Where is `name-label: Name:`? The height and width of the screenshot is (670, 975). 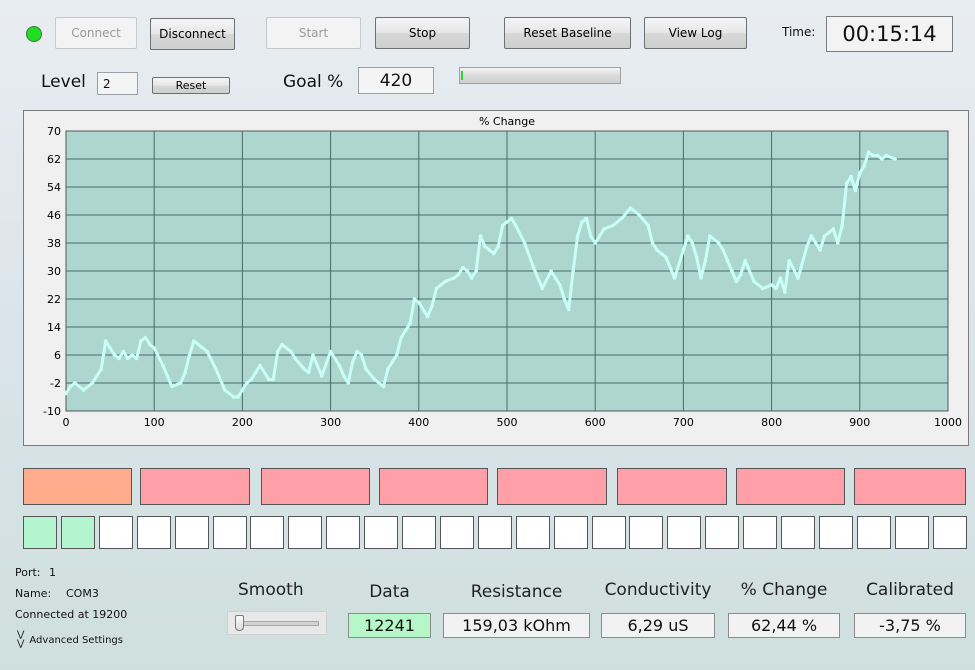 name-label: Name: is located at coordinates (33, 593).